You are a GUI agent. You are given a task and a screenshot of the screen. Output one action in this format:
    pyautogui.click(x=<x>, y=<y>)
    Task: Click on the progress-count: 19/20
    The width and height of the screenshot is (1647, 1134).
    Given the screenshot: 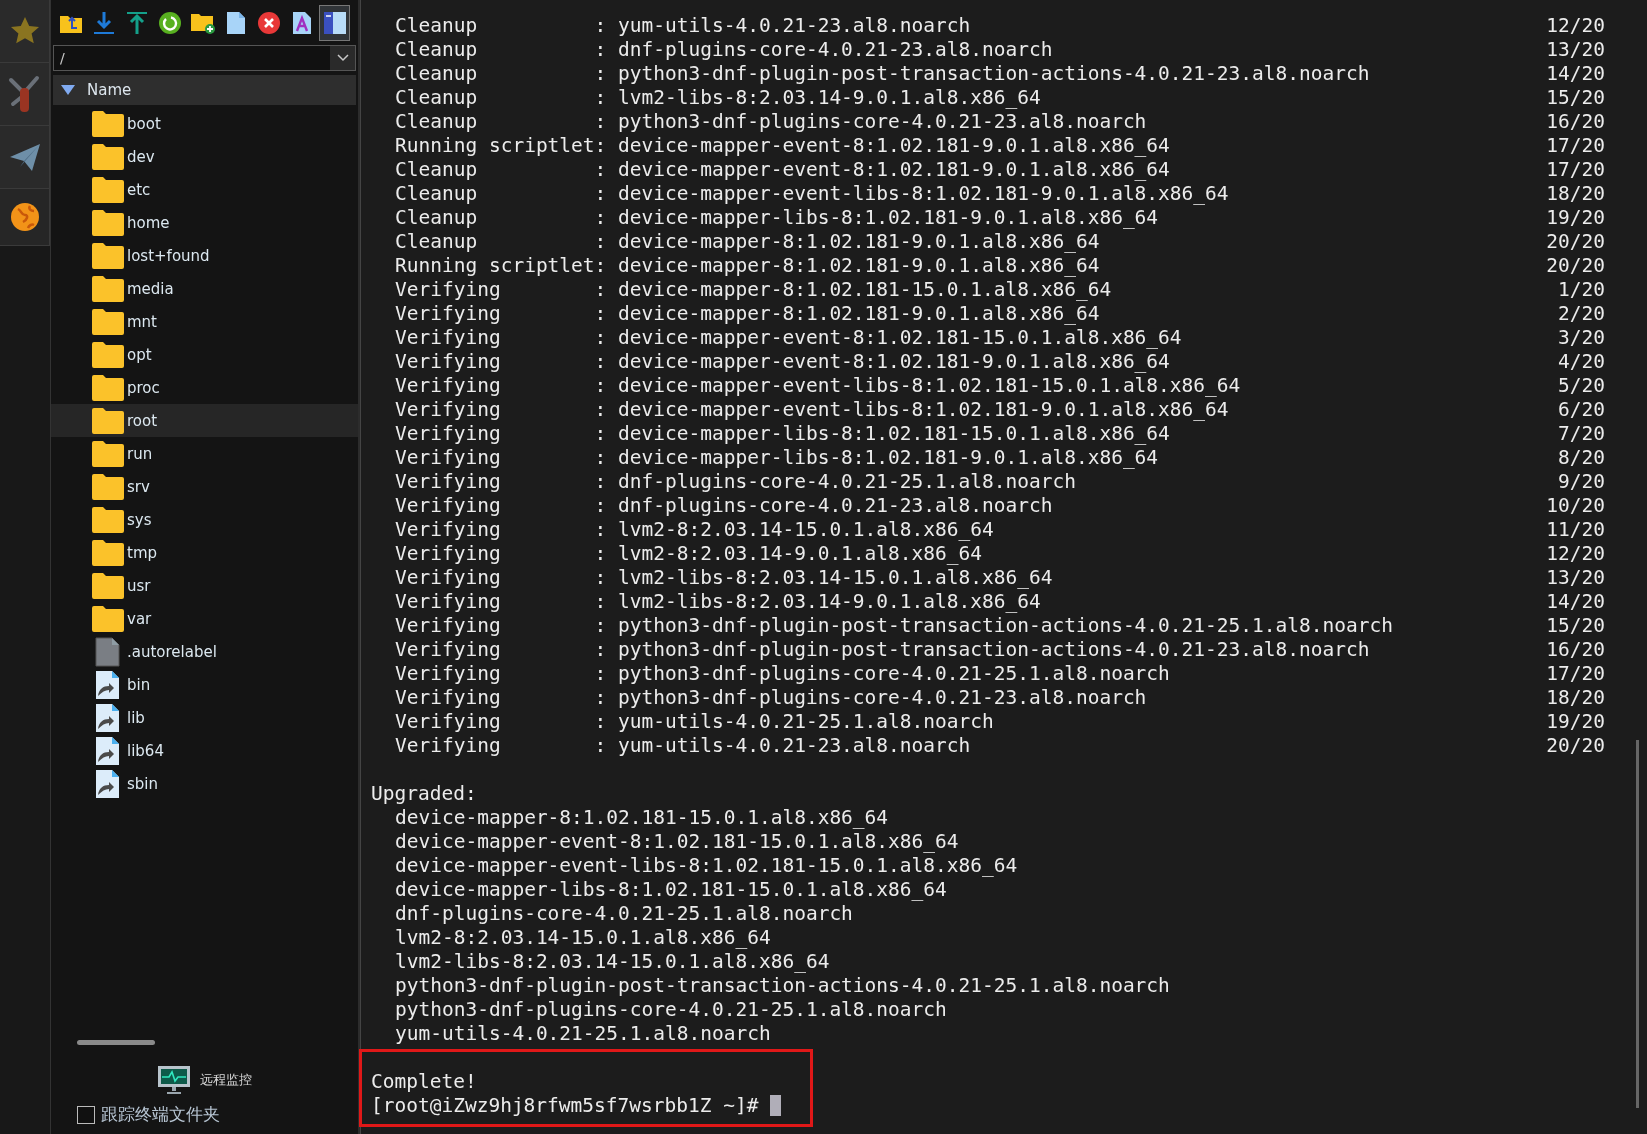 What is the action you would take?
    pyautogui.click(x=1575, y=722)
    